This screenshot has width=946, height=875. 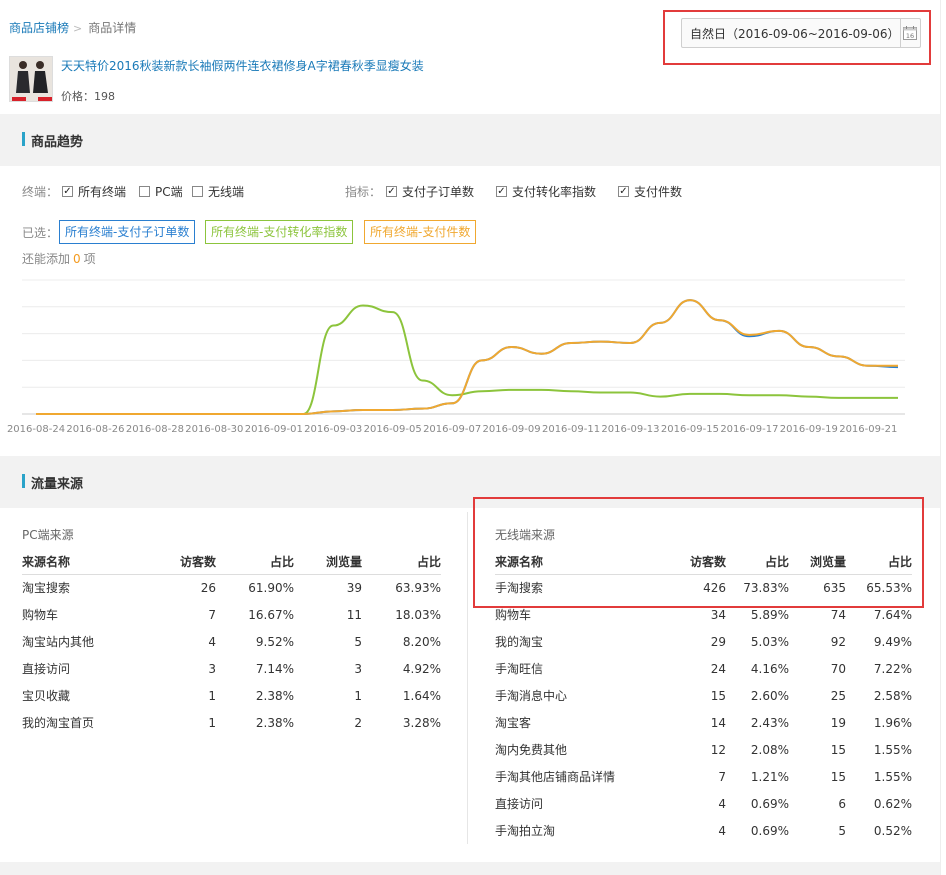 I want to click on metric-option-orders: ✓ 支付子订单数, so click(x=430, y=191).